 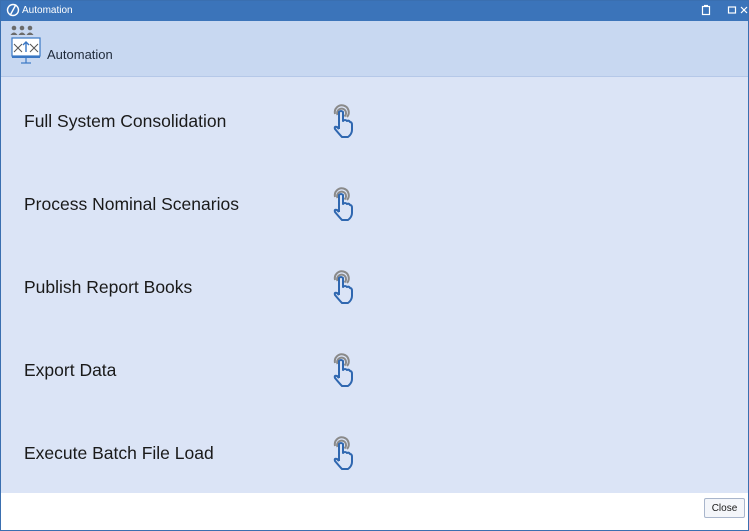 What do you see at coordinates (706, 10) in the screenshot?
I see `restore-icon` at bounding box center [706, 10].